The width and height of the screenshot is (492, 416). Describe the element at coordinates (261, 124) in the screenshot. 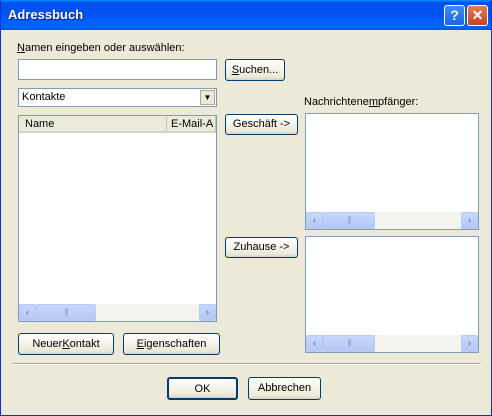

I see `add-business-button: Geschäft ->` at that location.